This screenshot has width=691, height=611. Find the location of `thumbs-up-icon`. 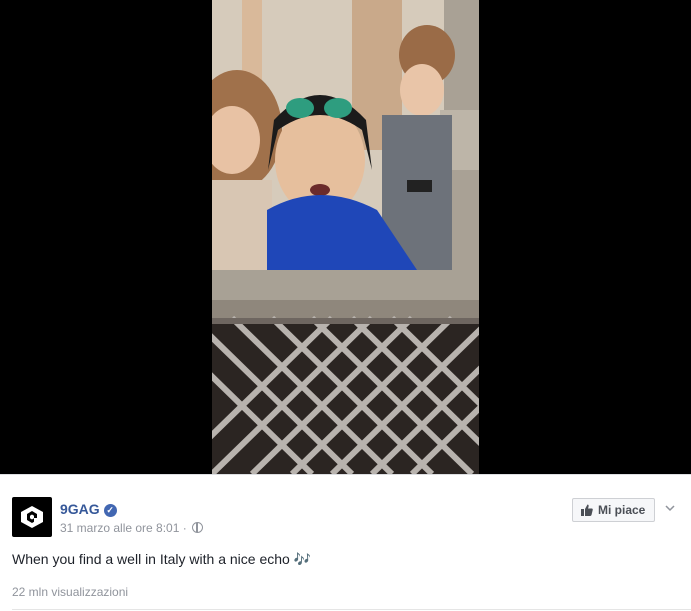

thumbs-up-icon is located at coordinates (587, 510).